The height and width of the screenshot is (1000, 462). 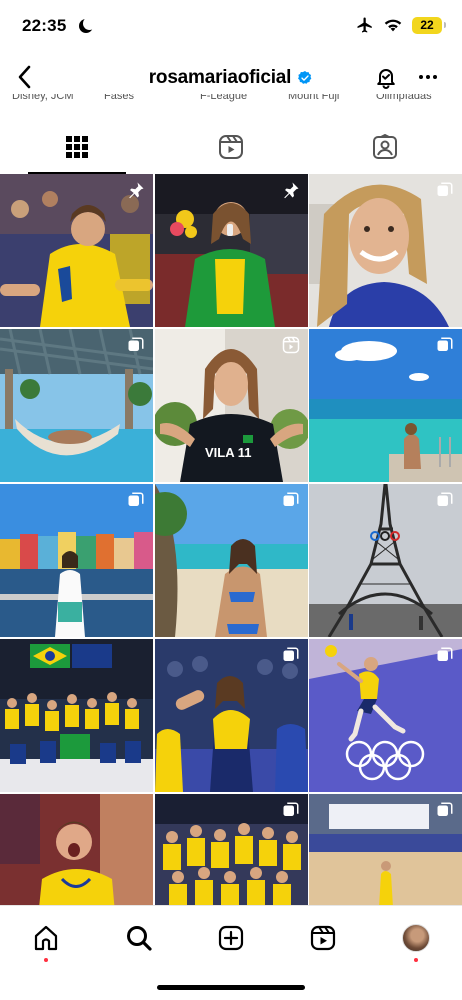 What do you see at coordinates (231, 27) in the screenshot?
I see `status-bar: 22:35 22` at bounding box center [231, 27].